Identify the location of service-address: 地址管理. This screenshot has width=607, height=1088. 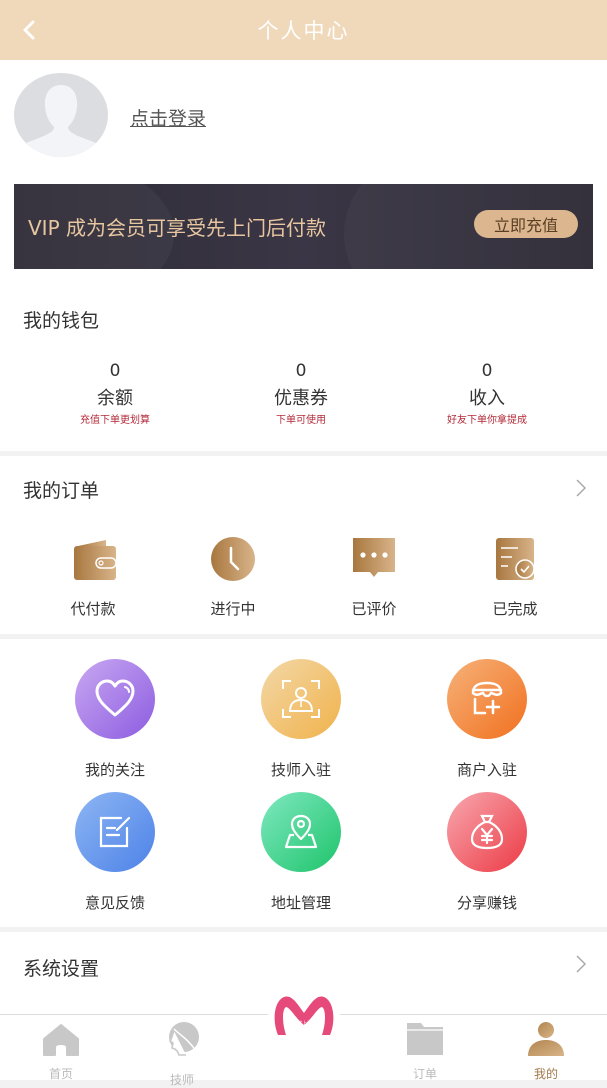
(301, 852).